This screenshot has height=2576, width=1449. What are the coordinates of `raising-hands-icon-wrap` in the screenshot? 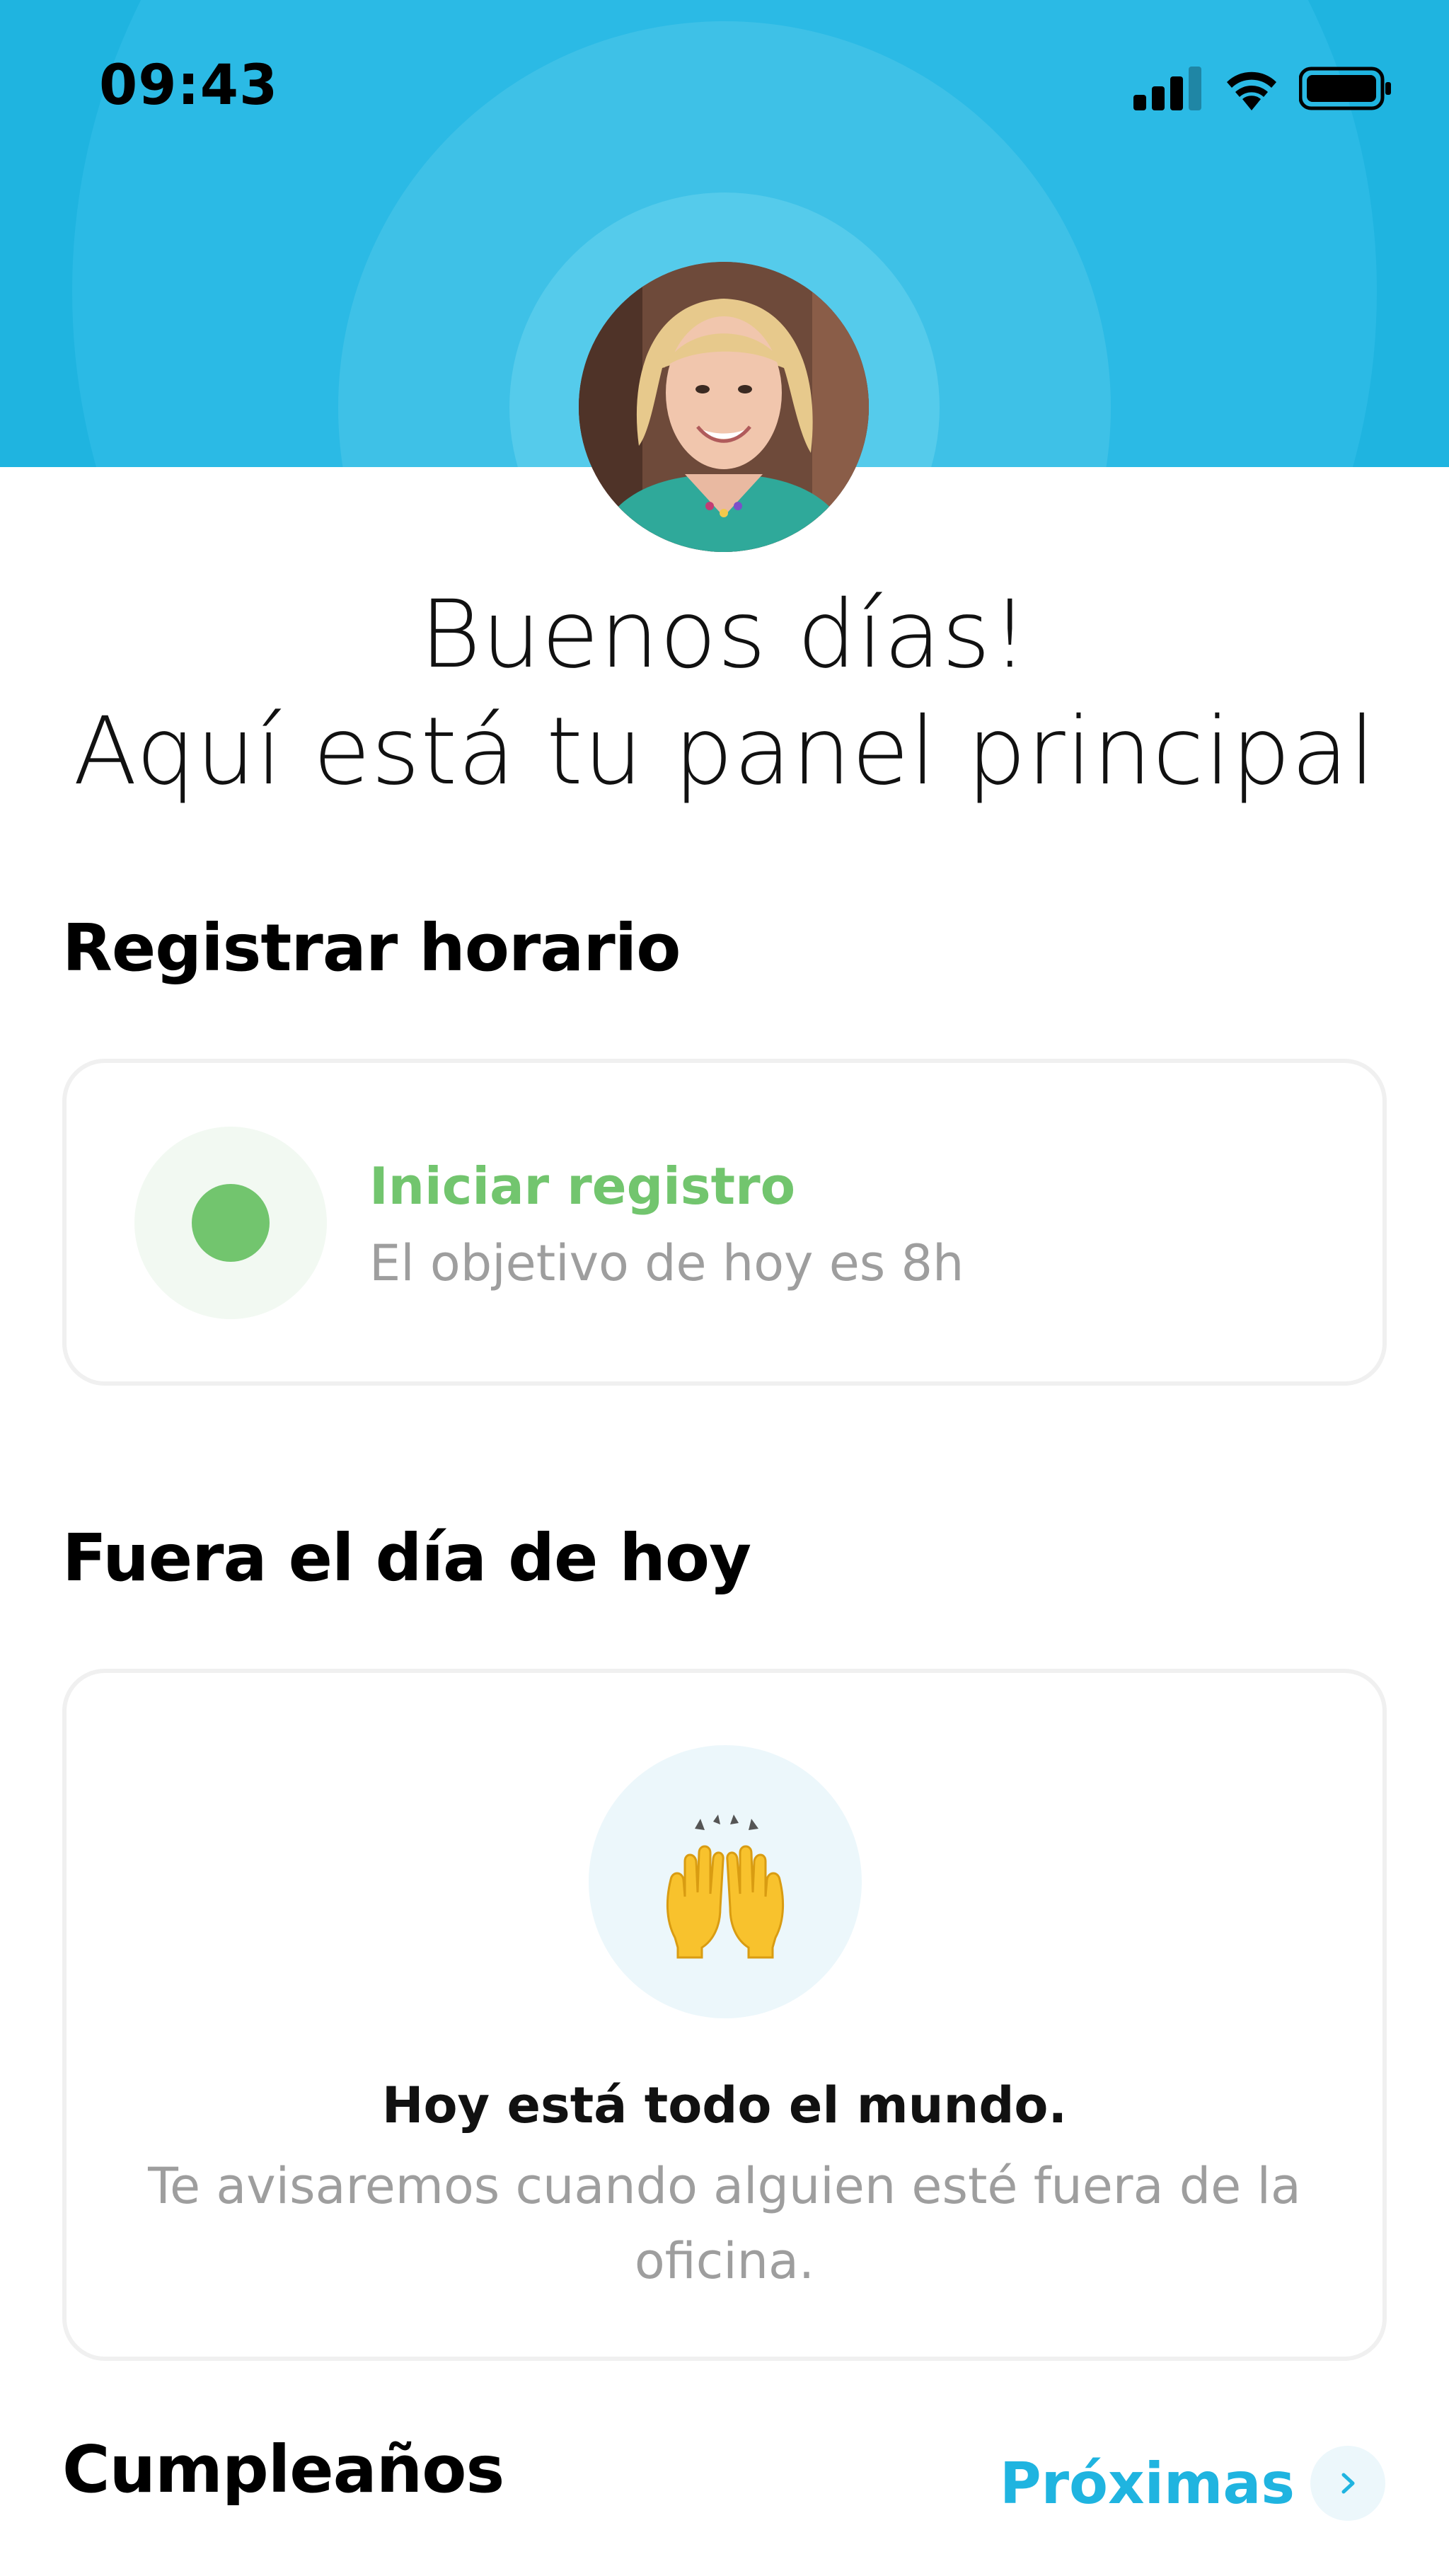 It's located at (726, 1881).